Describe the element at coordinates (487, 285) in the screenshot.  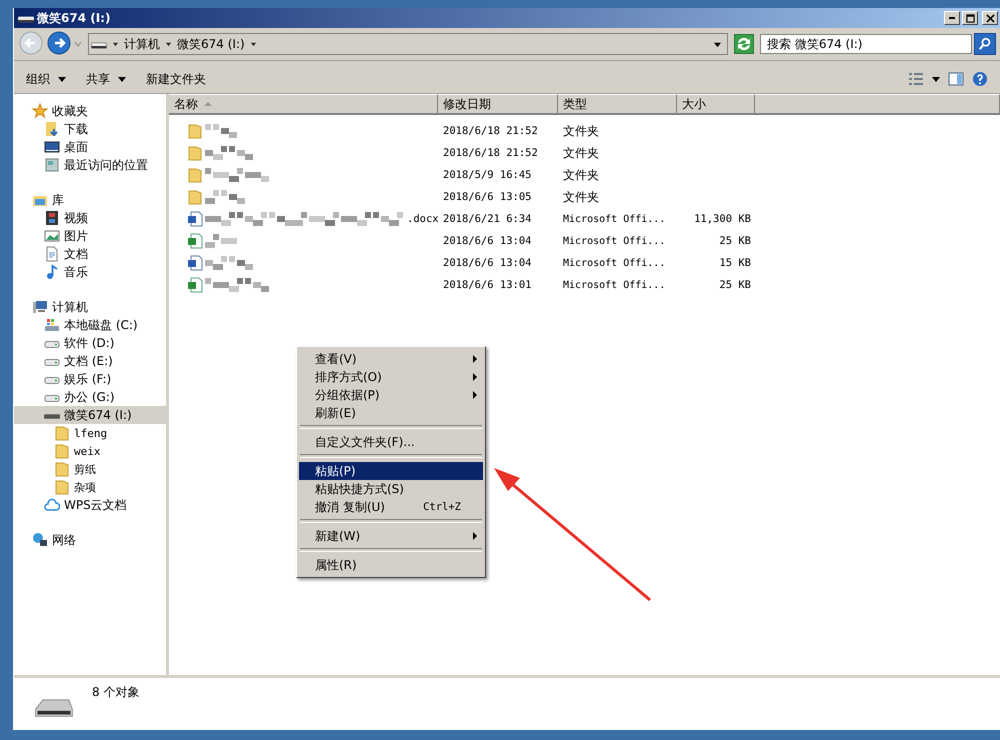
I see `date-cell-text: 2018/6/6 13:01` at that location.